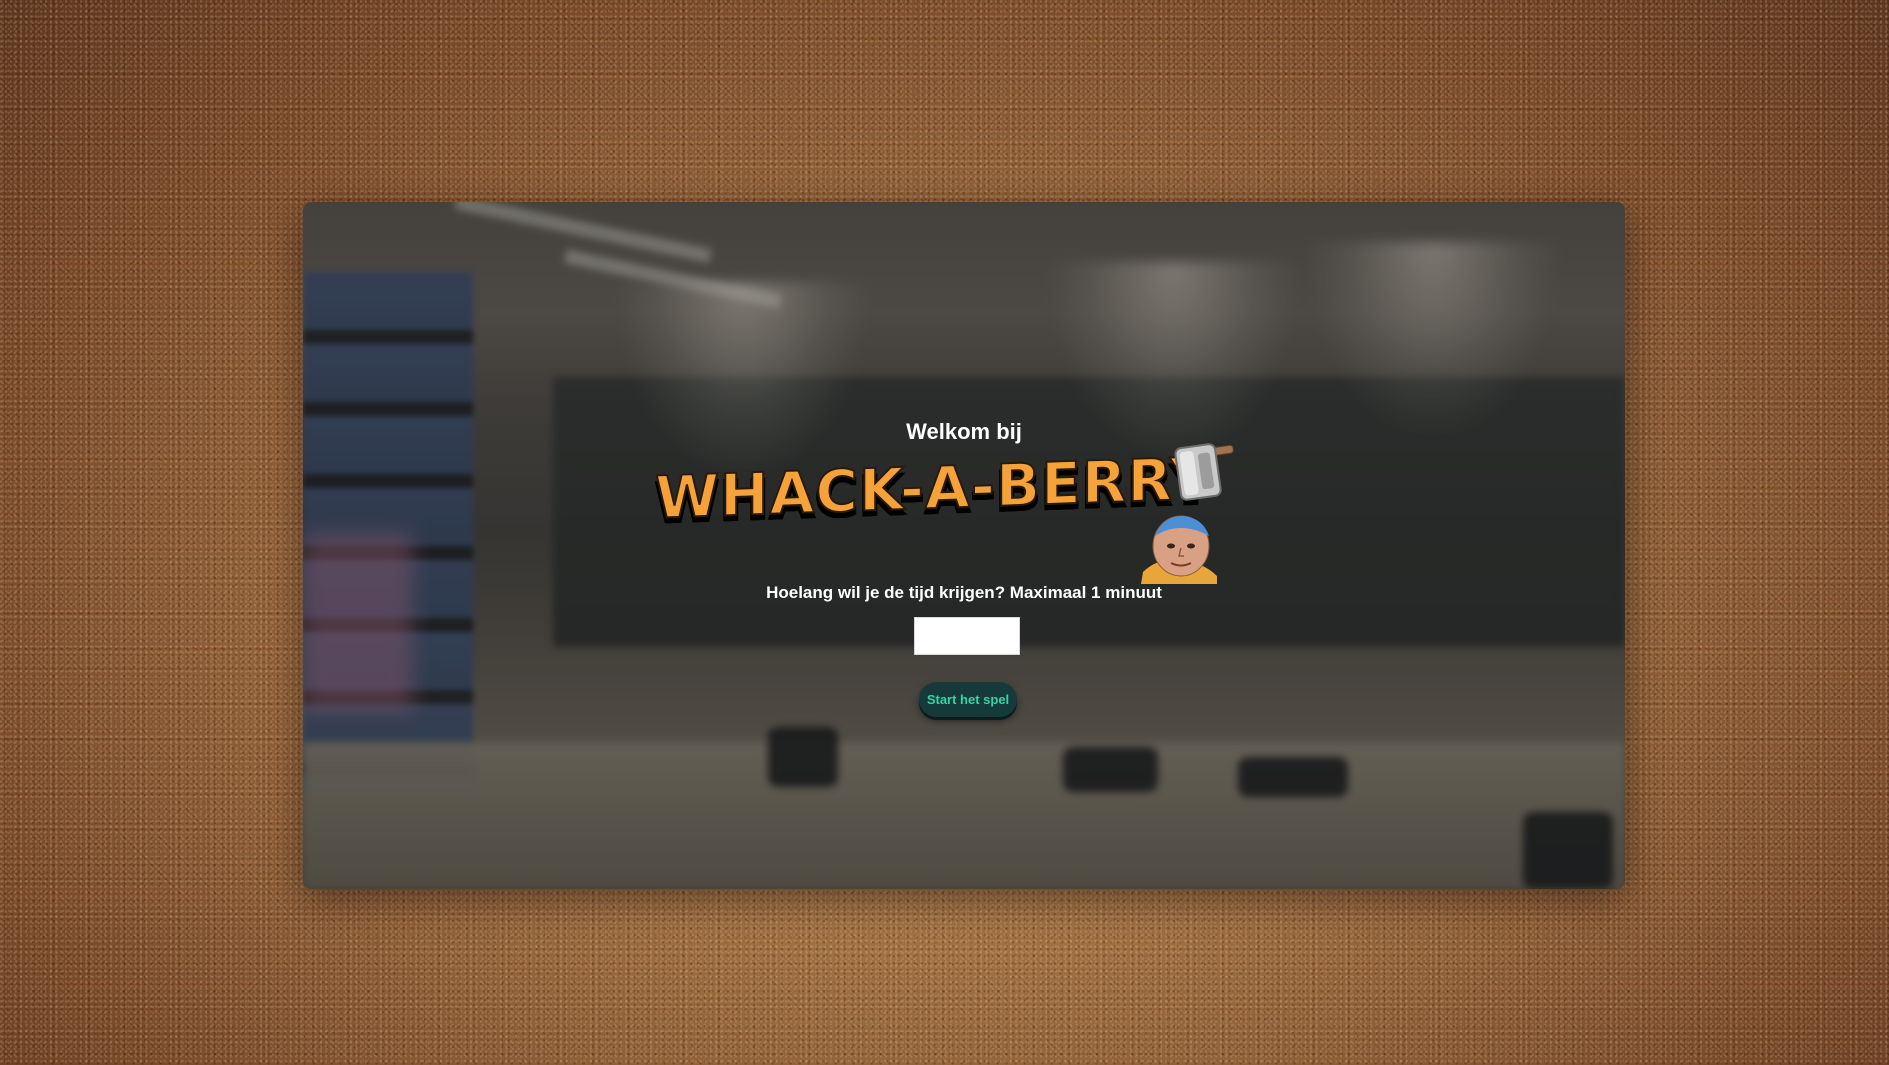  What do you see at coordinates (968, 699) in the screenshot?
I see `start-game-button: Start het spel` at bounding box center [968, 699].